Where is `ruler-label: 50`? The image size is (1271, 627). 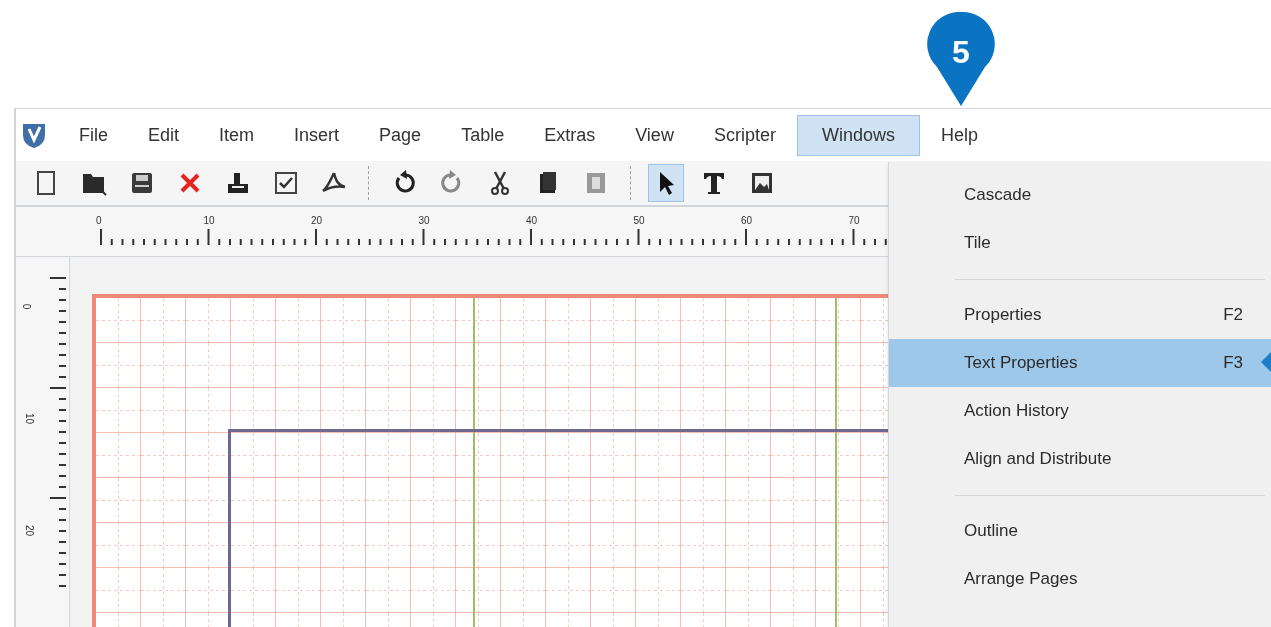
ruler-label: 50 is located at coordinates (639, 221).